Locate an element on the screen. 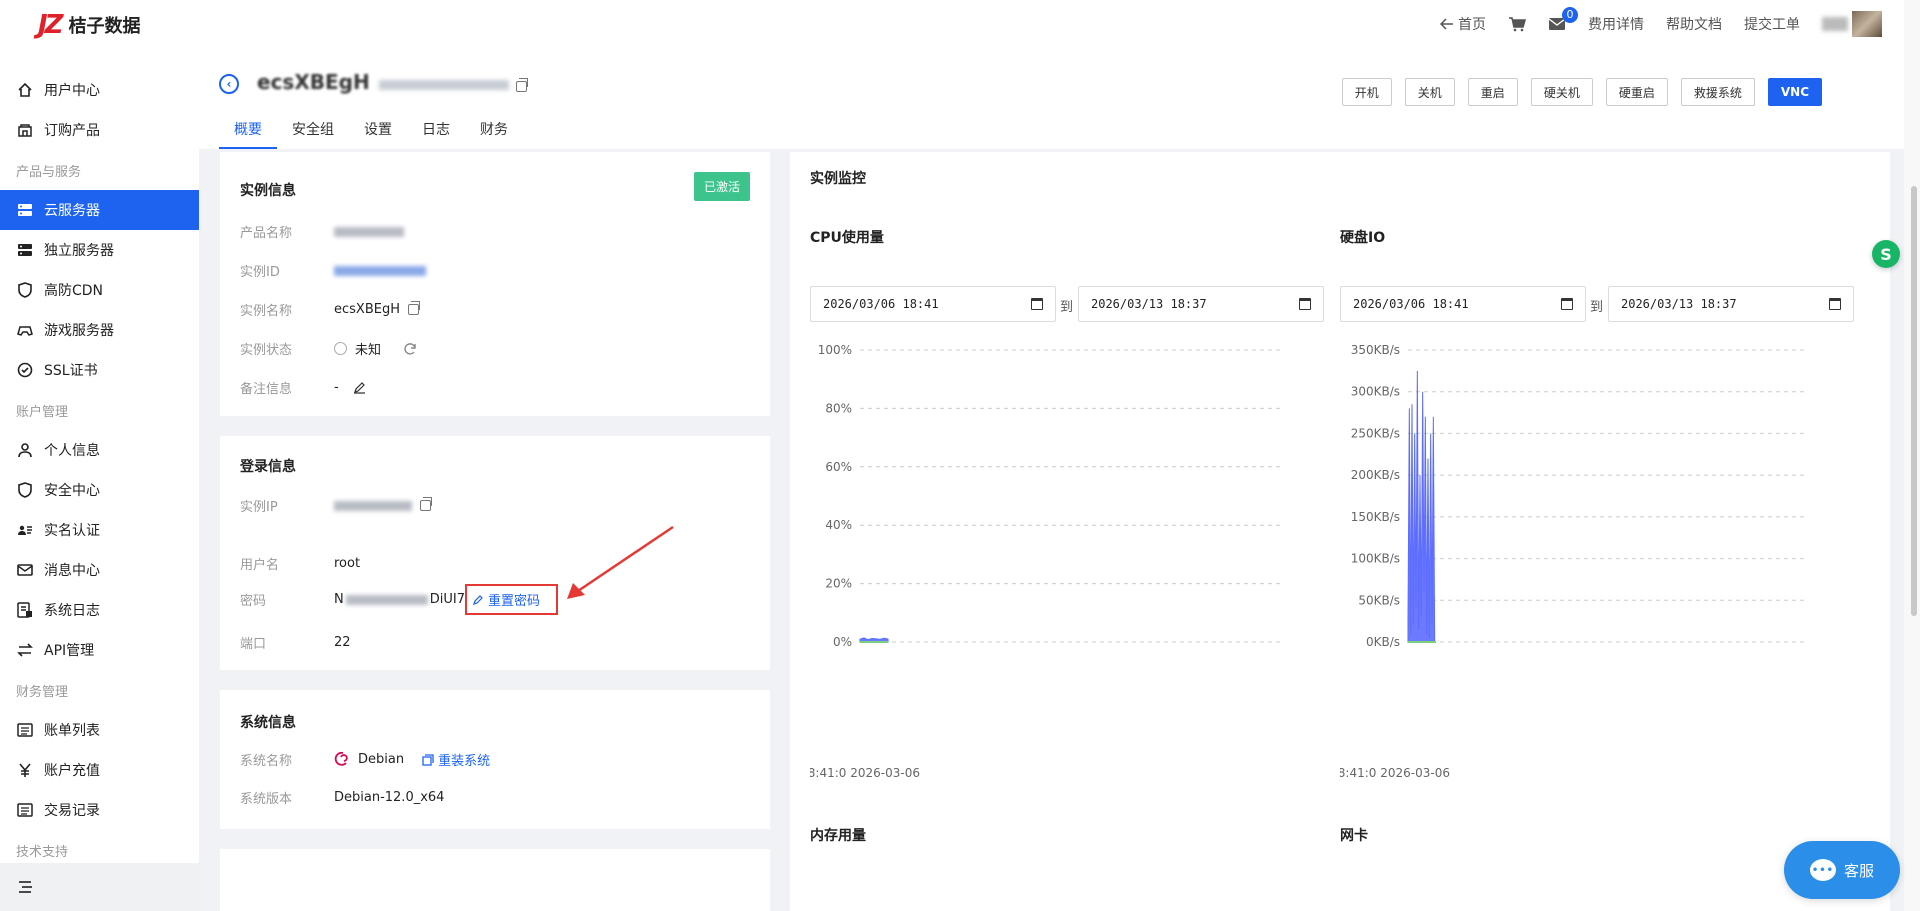 This screenshot has height=911, width=1920. sidebar-item-label: SSL证书 is located at coordinates (71, 371).